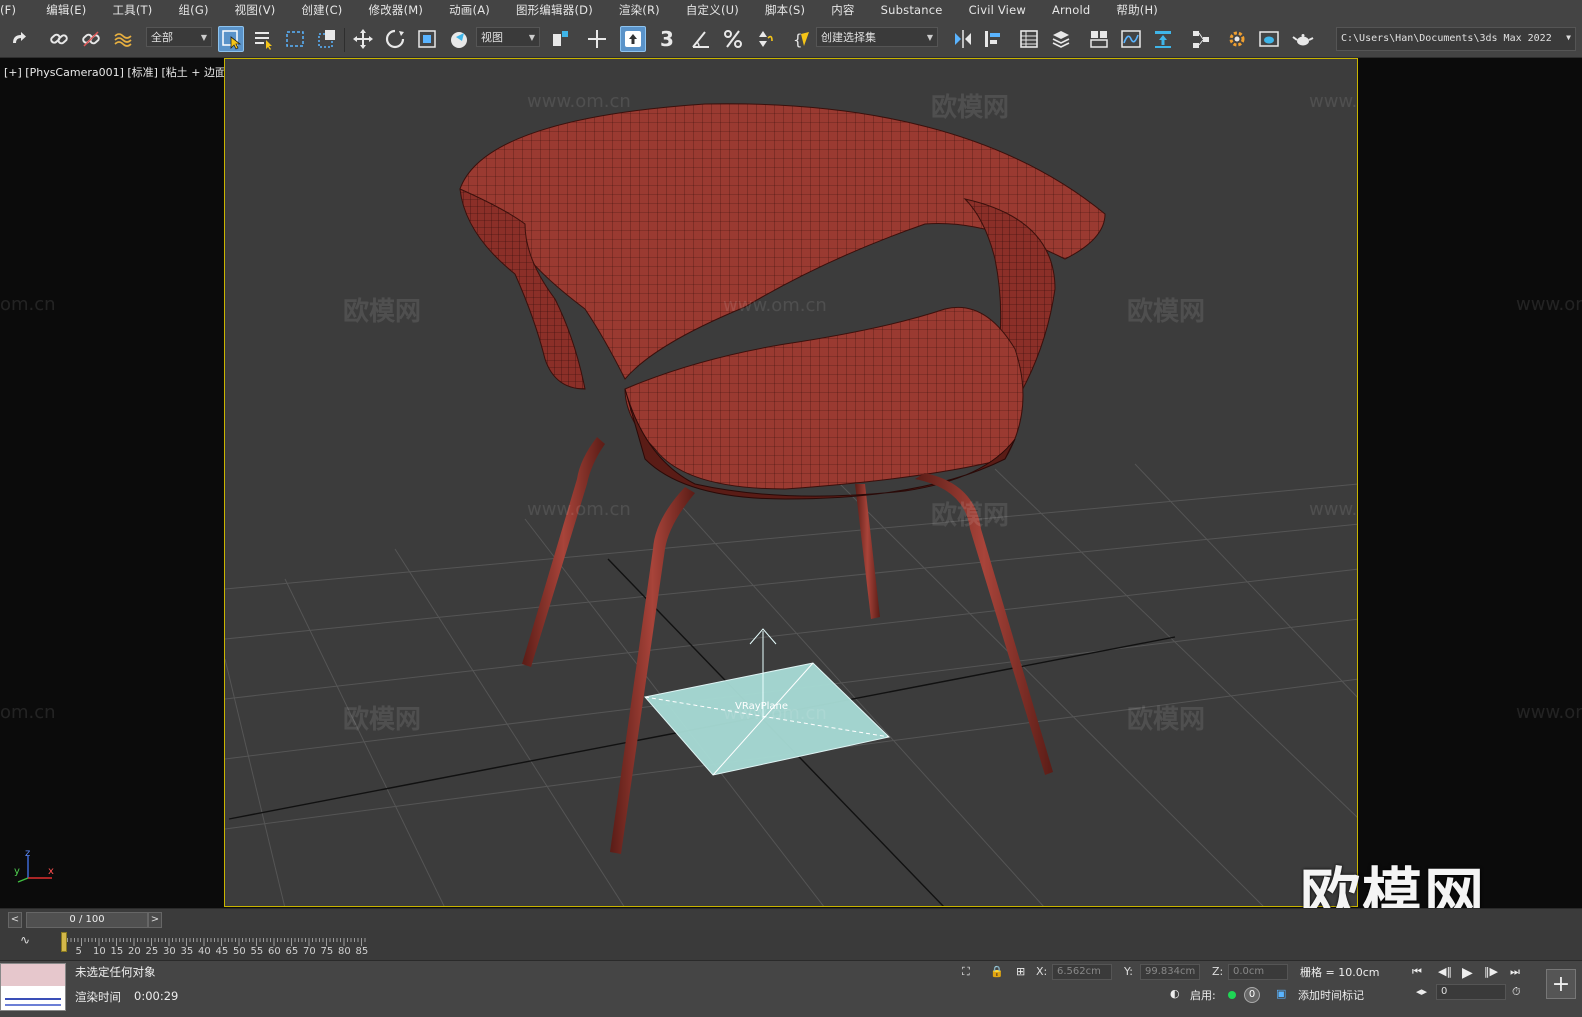 The image size is (1582, 1017). I want to click on menu-arnold: Arnold, so click(1071, 10).